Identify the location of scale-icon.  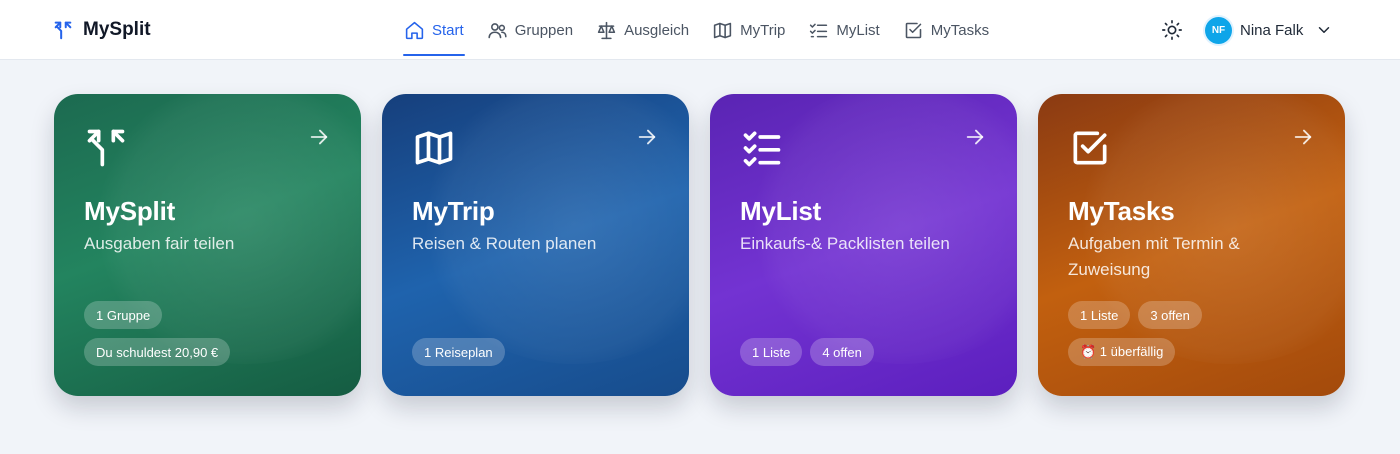
(606, 30).